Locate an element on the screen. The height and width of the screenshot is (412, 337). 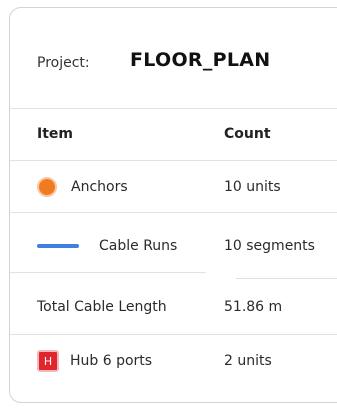
project-name: FLOOR_PLAN is located at coordinates (200, 60).